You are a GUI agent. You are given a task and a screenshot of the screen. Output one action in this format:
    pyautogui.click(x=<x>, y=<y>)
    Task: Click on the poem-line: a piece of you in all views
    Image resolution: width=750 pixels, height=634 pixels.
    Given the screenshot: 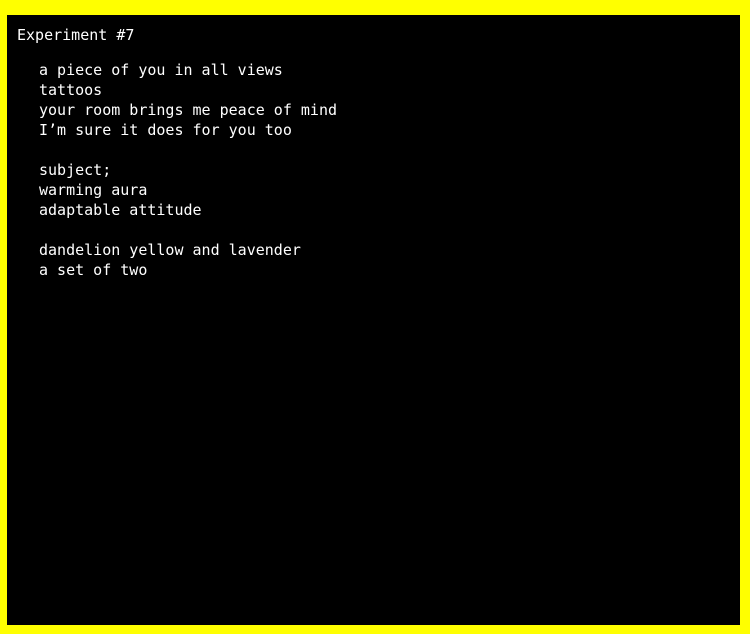 What is the action you would take?
    pyautogui.click(x=161, y=70)
    